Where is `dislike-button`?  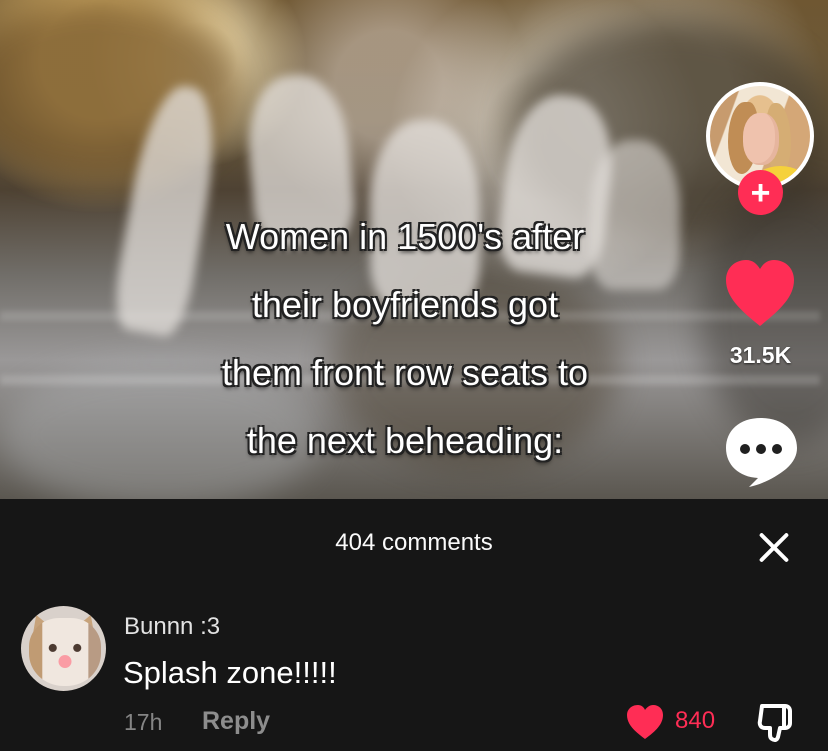 dislike-button is located at coordinates (775, 722).